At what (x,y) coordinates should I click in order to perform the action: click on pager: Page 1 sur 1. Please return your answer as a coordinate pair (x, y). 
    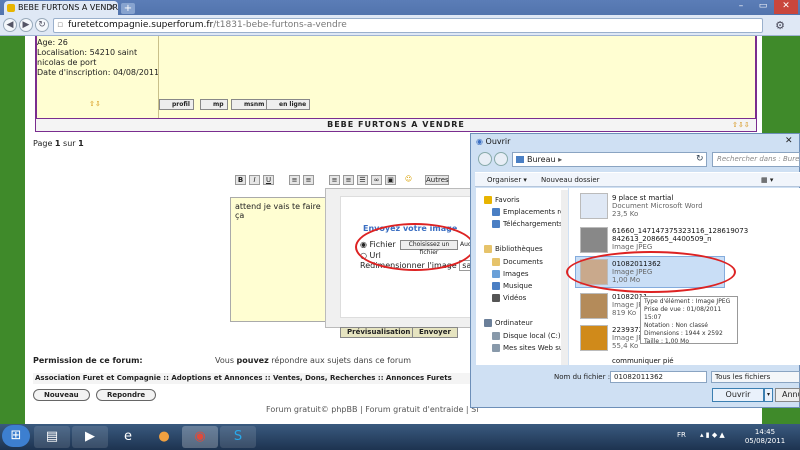
    Looking at the image, I should click on (58, 143).